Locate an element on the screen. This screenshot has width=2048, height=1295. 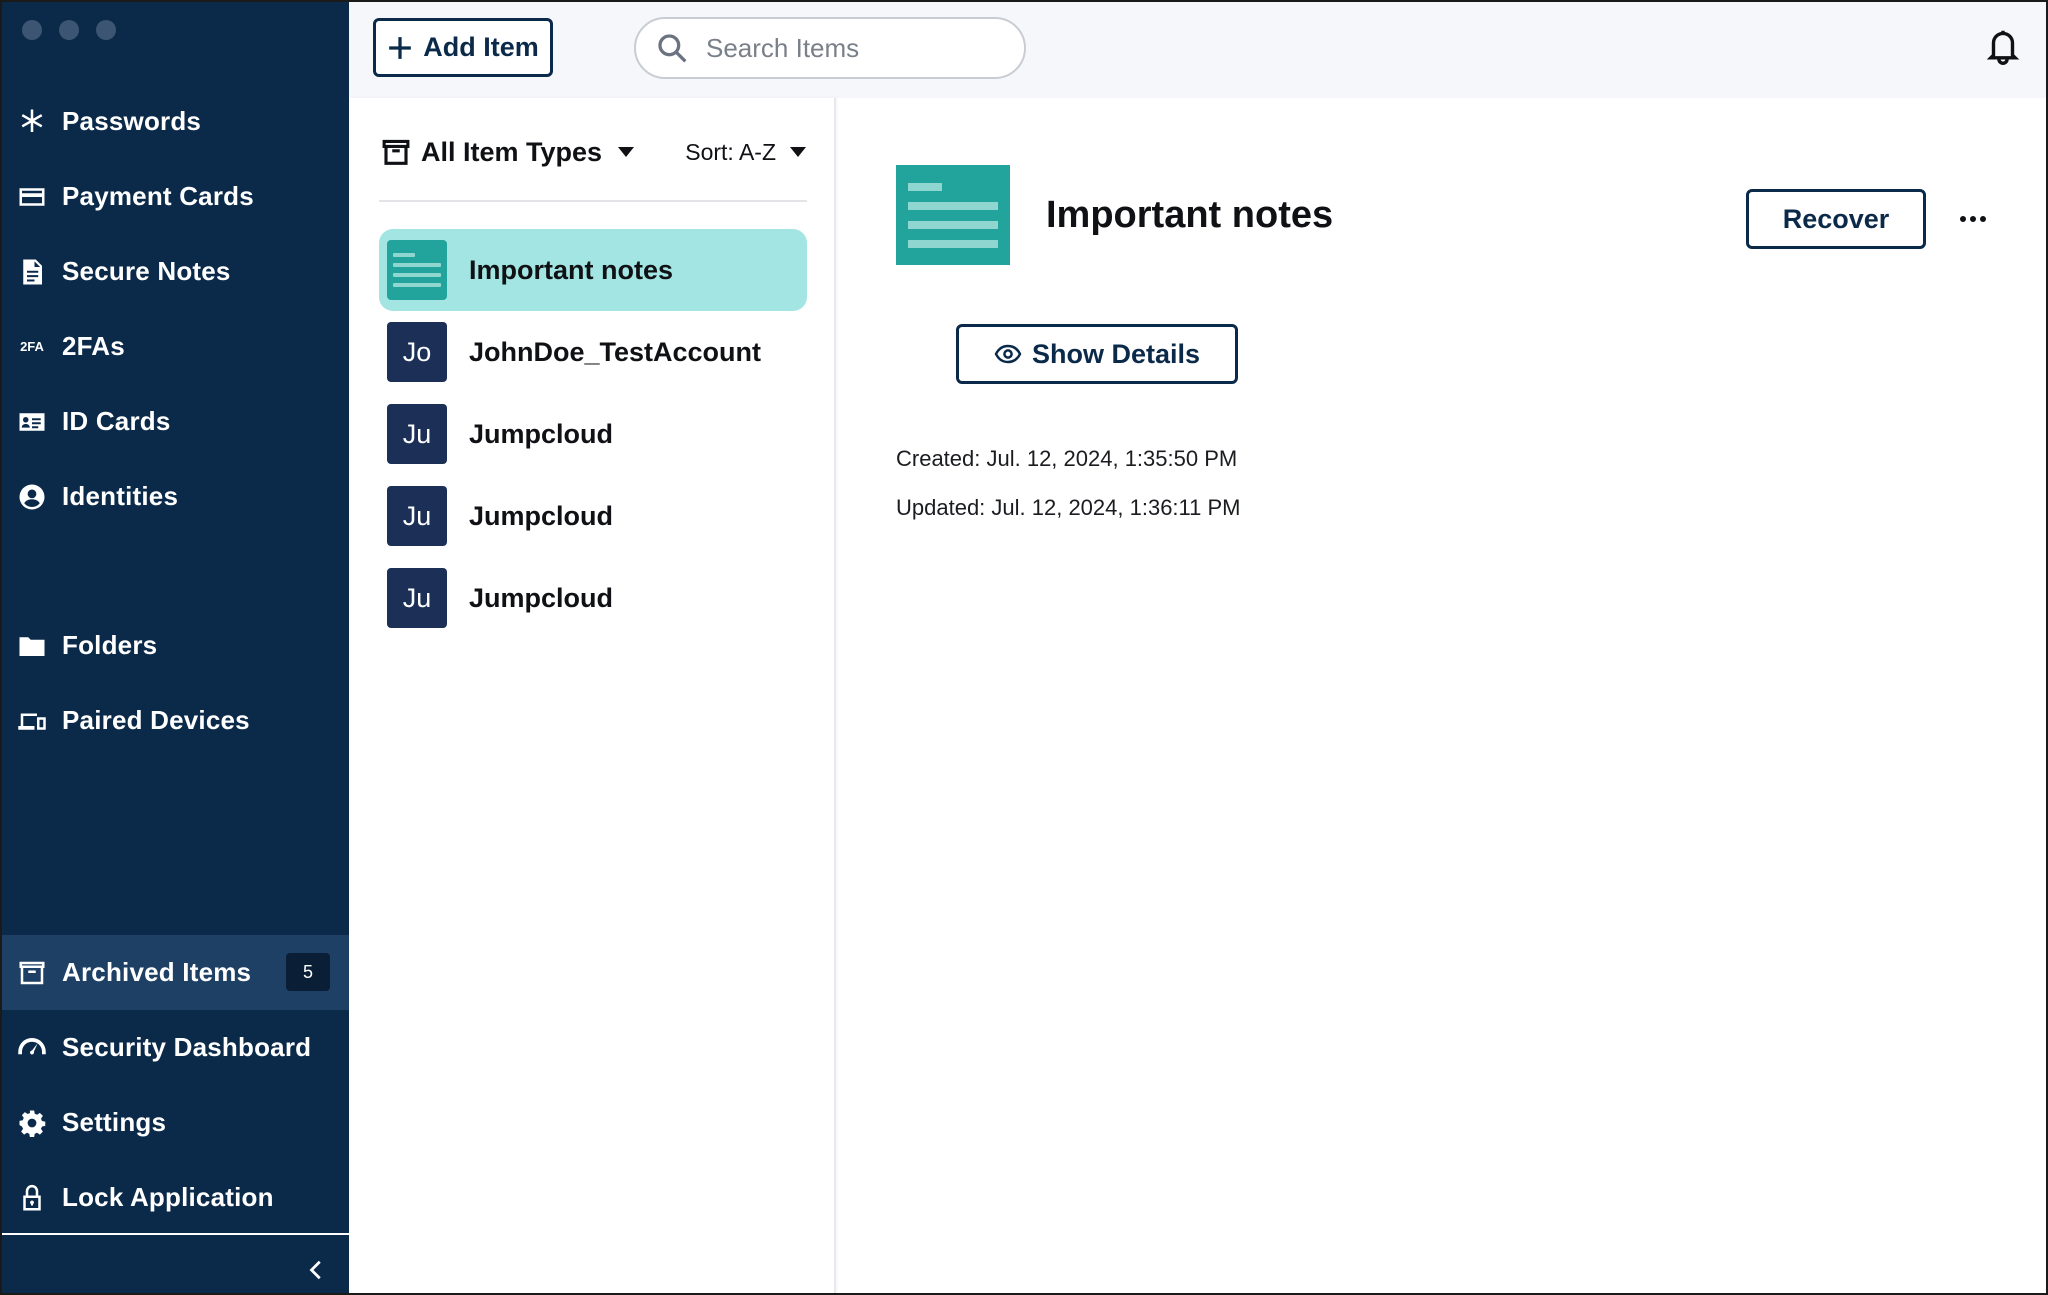
note-document-icon is located at coordinates (32, 272).